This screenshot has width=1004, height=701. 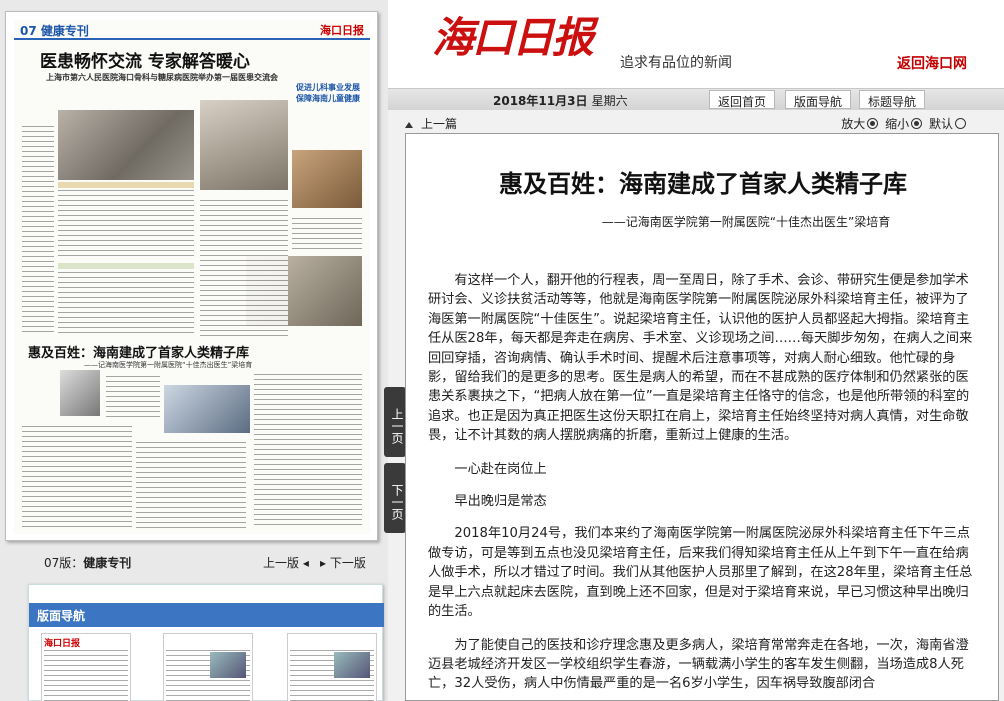 What do you see at coordinates (703, 184) in the screenshot?
I see `article-title: 惠及百姓：海南建成了首家人类精子库` at bounding box center [703, 184].